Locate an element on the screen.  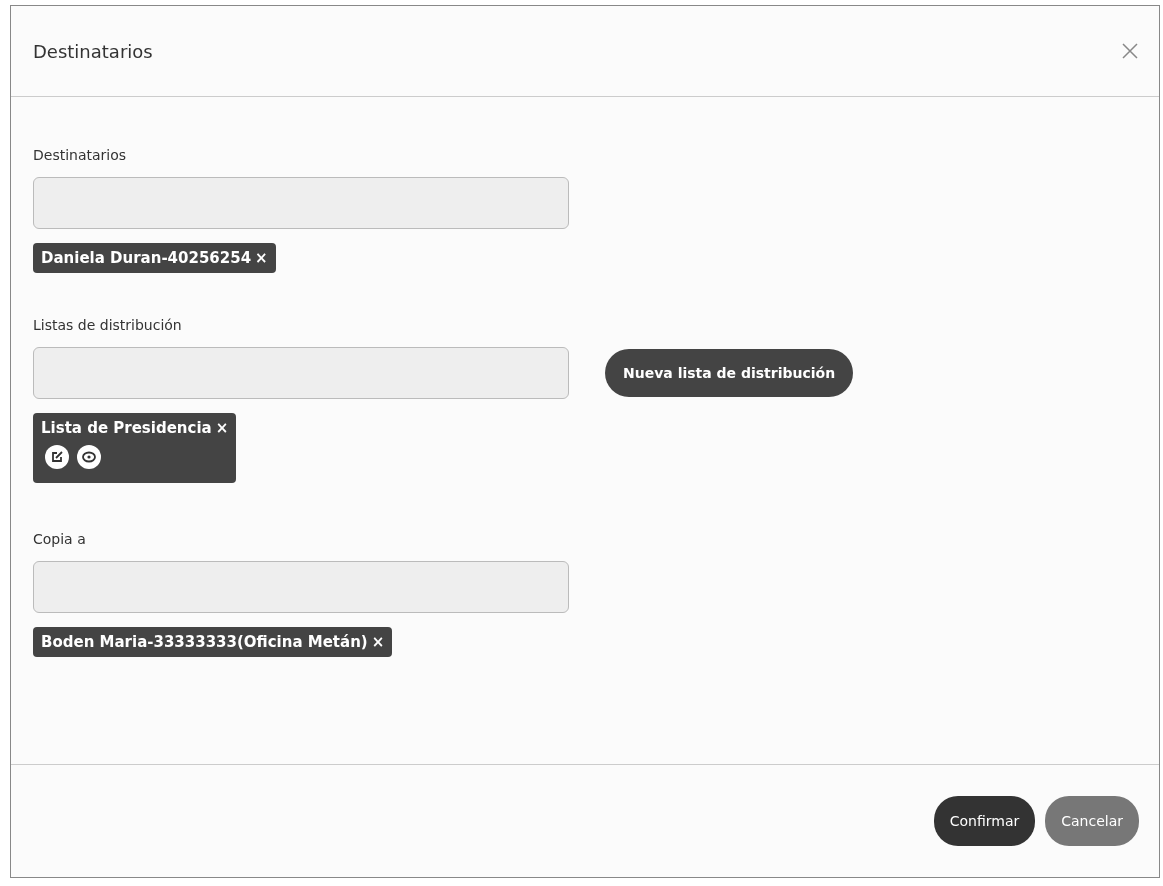
tag-text: Boden Maria-33333333(Oficina Metán) is located at coordinates (204, 642).